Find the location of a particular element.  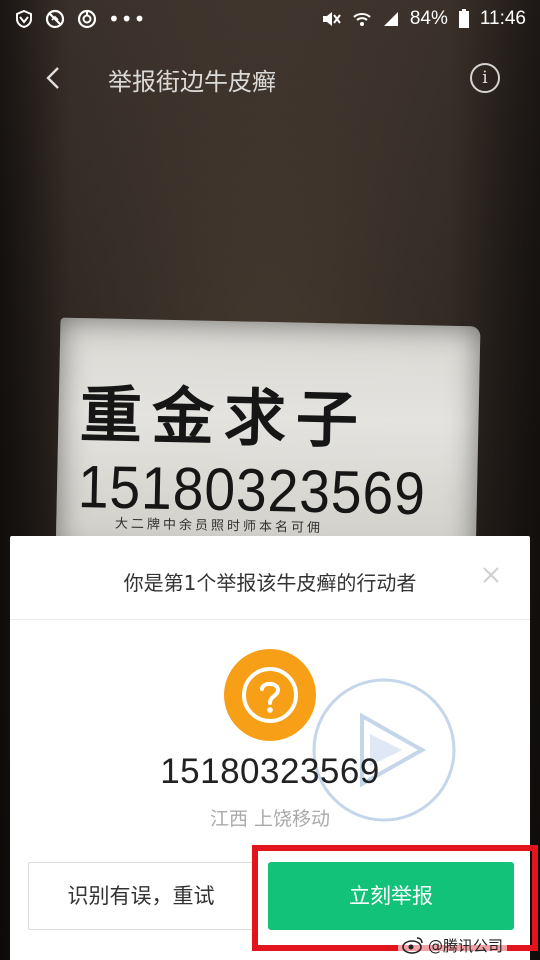

page-title: 举报街边牛皮癣 is located at coordinates (192, 82).